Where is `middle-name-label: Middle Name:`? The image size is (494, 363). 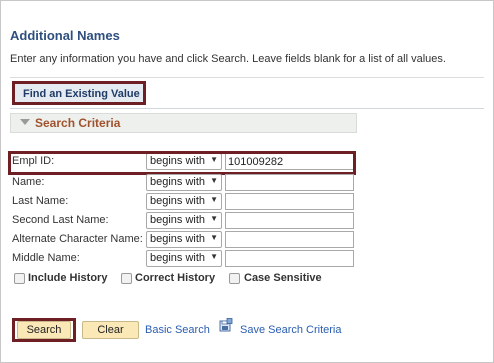 middle-name-label: Middle Name: is located at coordinates (46, 258).